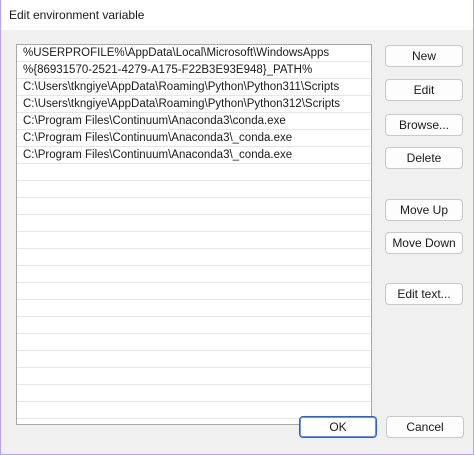 The height and width of the screenshot is (455, 474). I want to click on edit-button: Edit, so click(424, 90).